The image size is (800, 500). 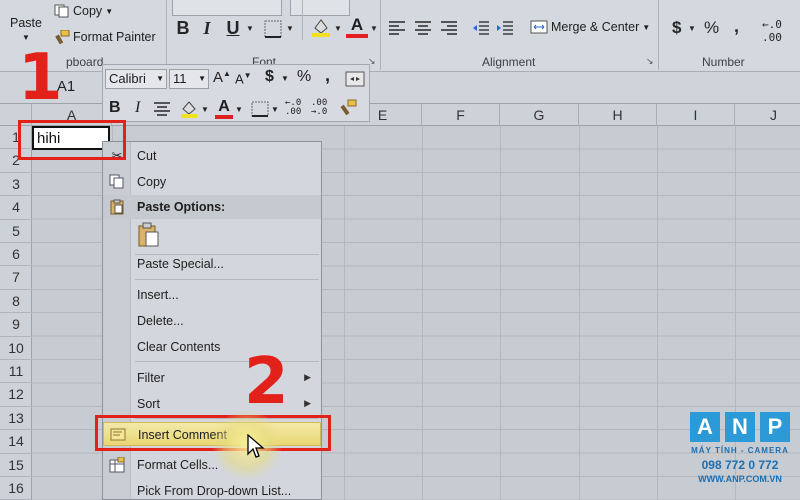 What do you see at coordinates (740, 427) in the screenshot?
I see `watermark-letter: N` at bounding box center [740, 427].